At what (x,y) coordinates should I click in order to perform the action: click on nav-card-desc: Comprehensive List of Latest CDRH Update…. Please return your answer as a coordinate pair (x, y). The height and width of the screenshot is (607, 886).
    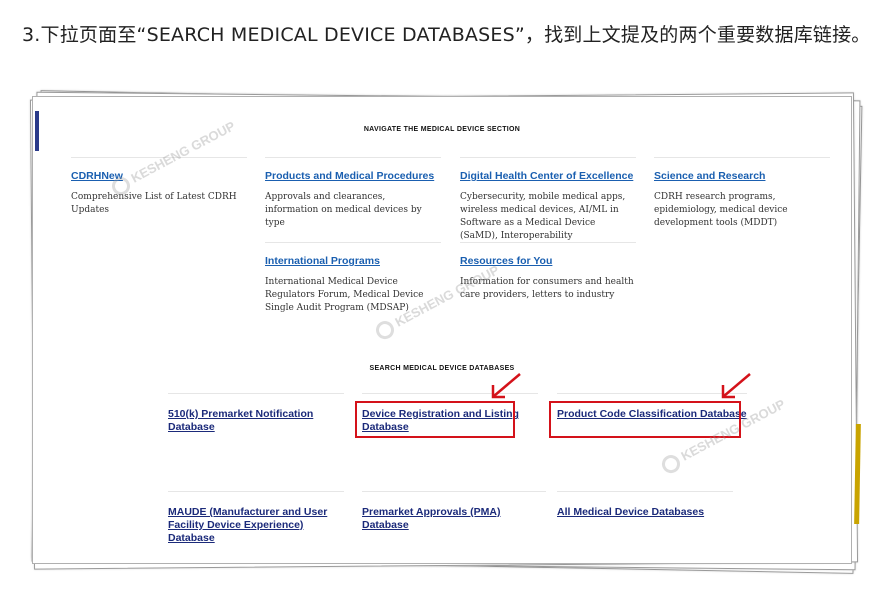
    Looking at the image, I should click on (154, 203).